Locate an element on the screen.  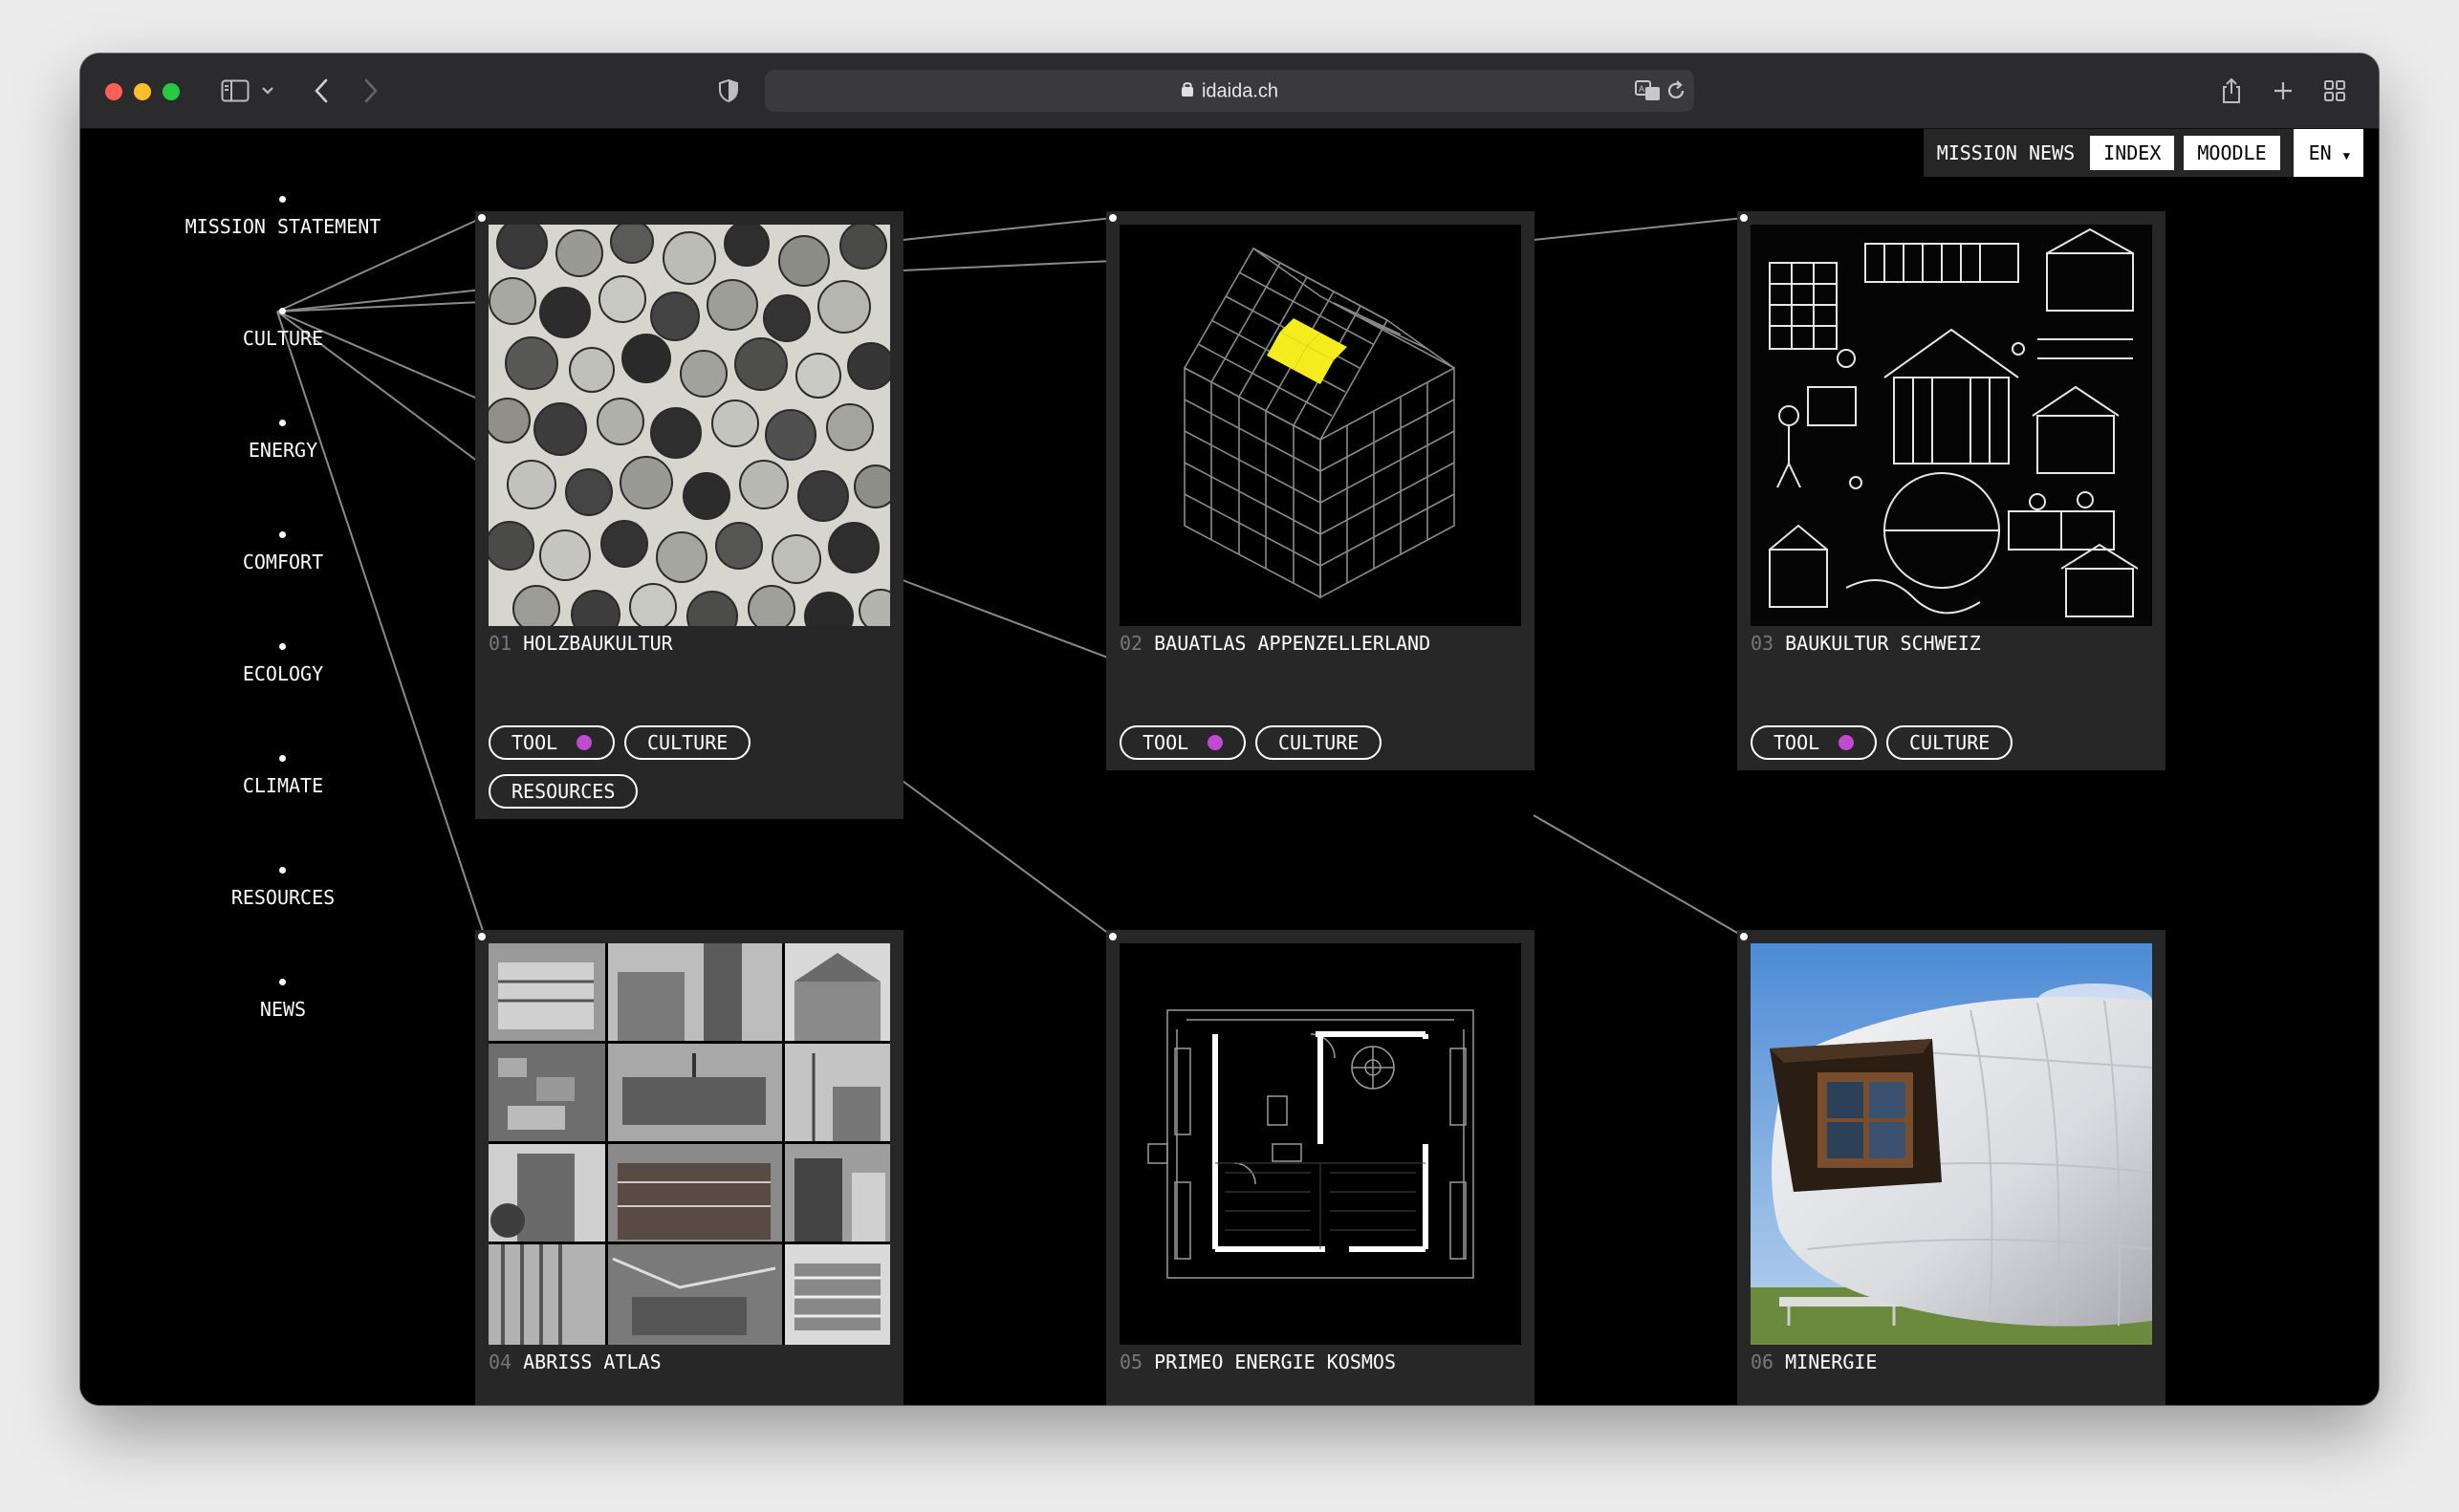
sidebar-item-label: RESOURCES is located at coordinates (283, 897).